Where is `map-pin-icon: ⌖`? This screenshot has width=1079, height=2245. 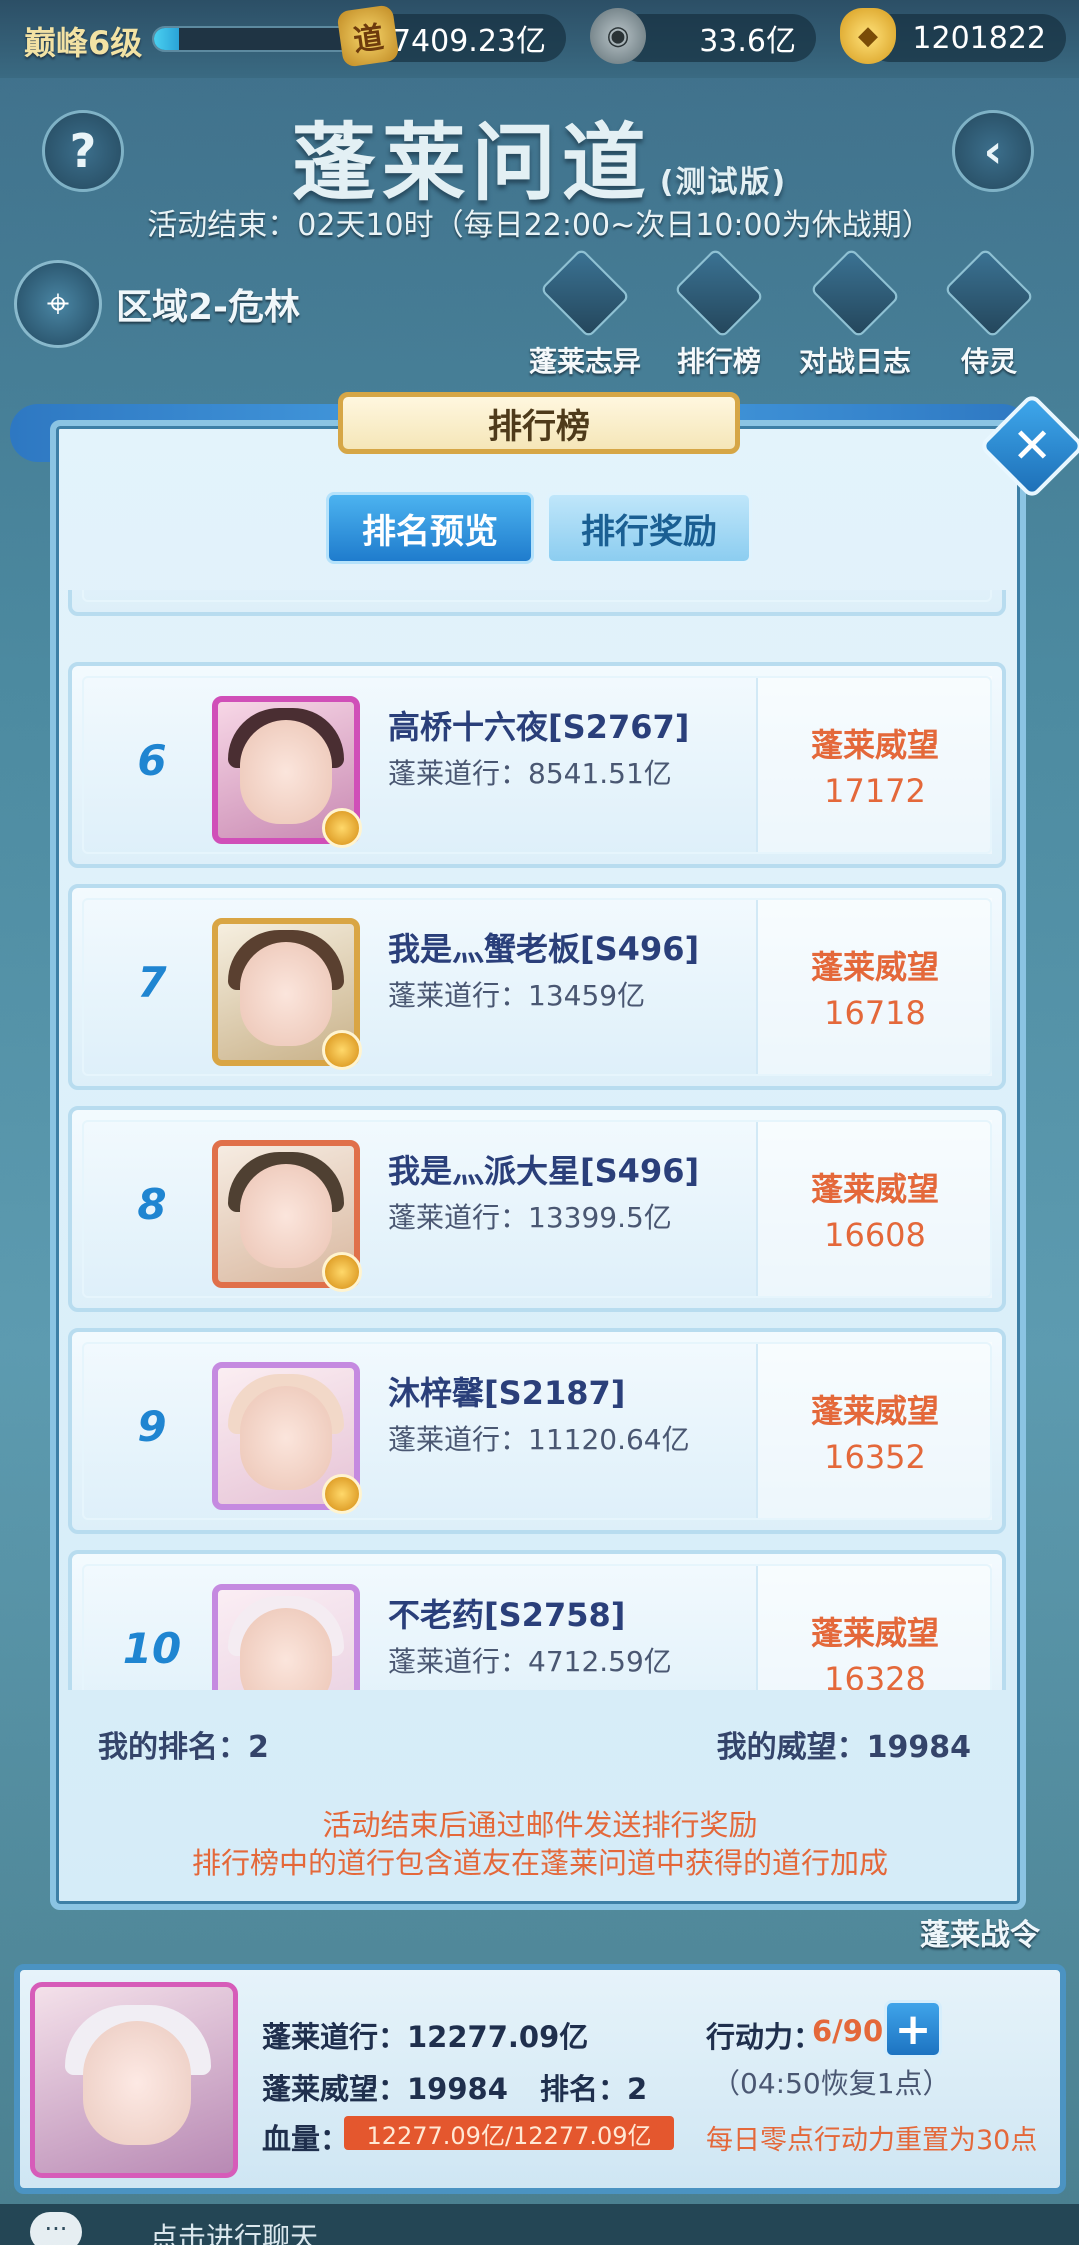 map-pin-icon: ⌖ is located at coordinates (58, 304).